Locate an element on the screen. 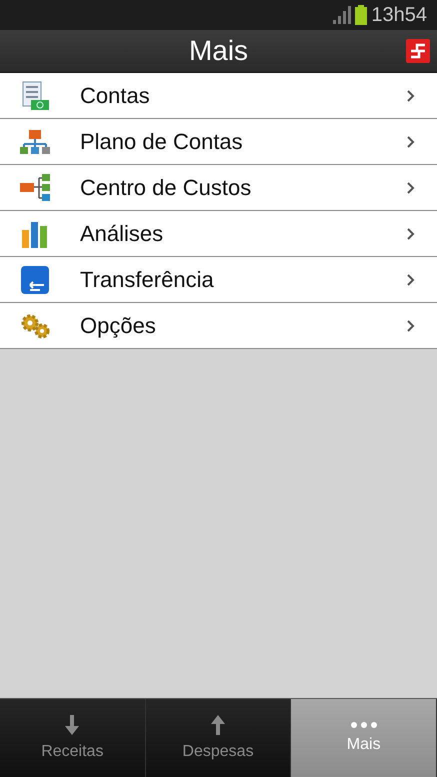 This screenshot has height=777, width=437. battery-icon is located at coordinates (361, 15).